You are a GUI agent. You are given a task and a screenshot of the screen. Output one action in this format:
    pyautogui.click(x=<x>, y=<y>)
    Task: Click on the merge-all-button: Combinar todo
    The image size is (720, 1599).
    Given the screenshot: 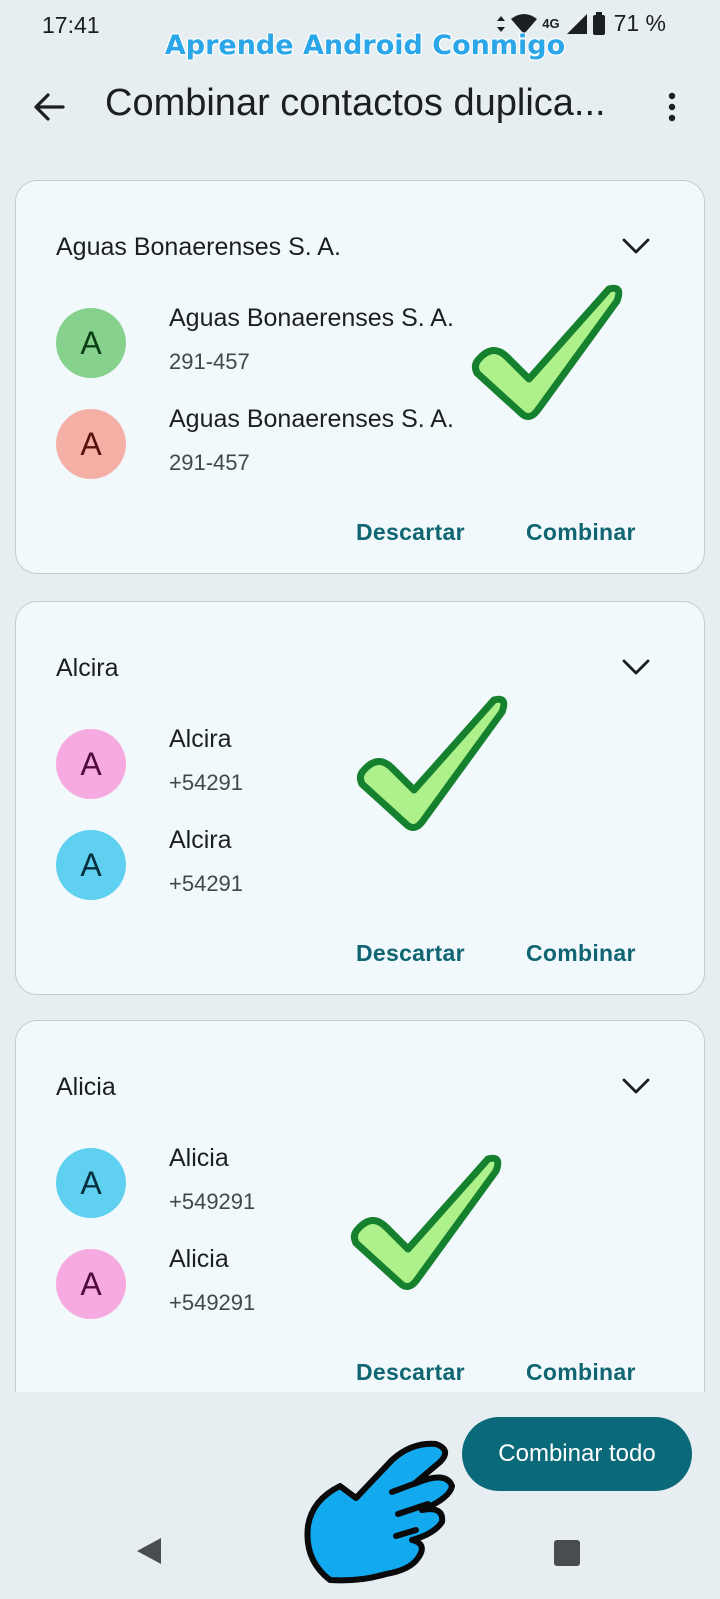 What is the action you would take?
    pyautogui.click(x=577, y=1454)
    